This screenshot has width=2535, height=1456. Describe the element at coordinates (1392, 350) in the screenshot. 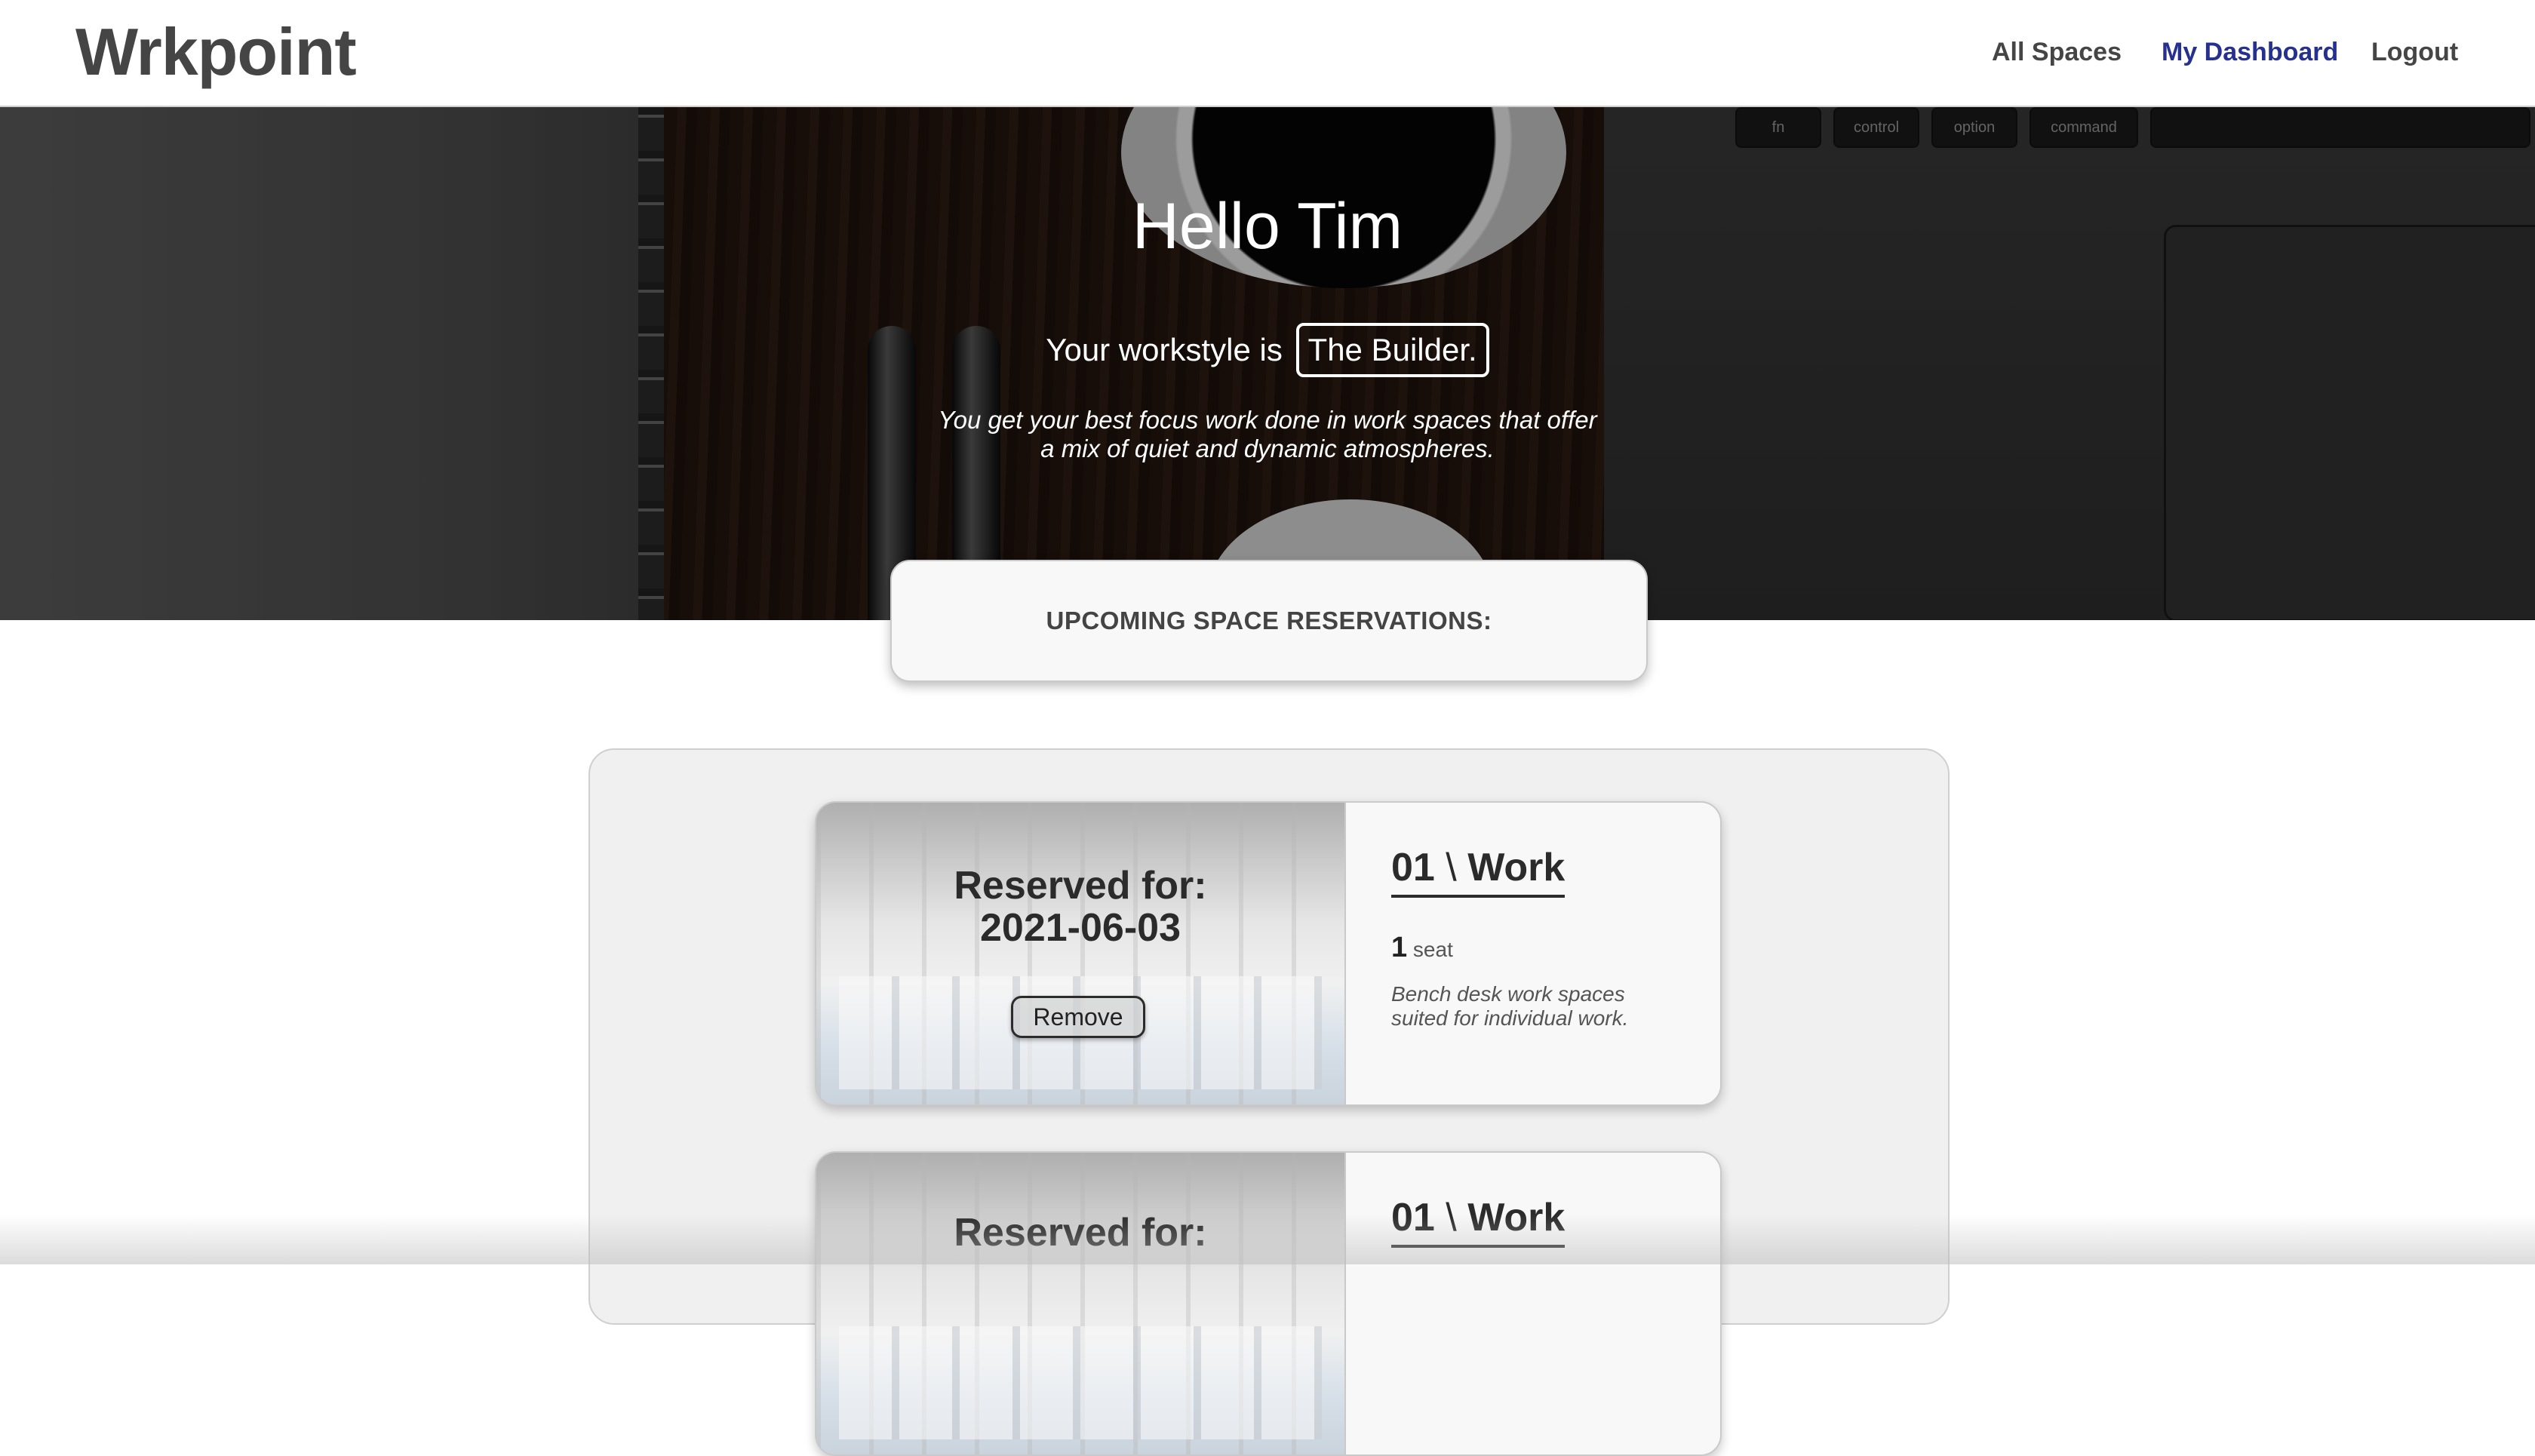

I see `workstyle-badge: The Builder.` at that location.